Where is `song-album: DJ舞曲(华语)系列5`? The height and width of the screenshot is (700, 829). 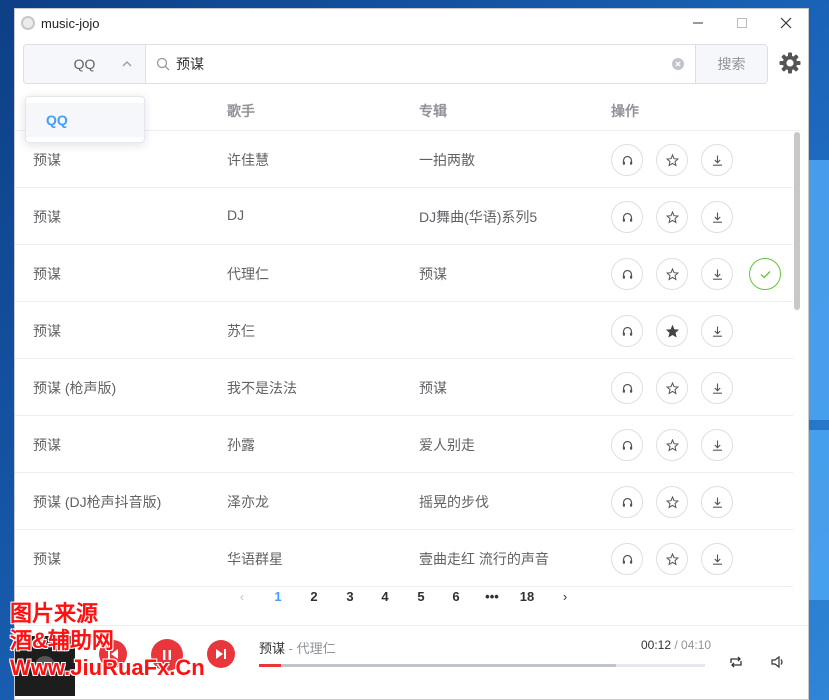 song-album: DJ舞曲(华语)系列5 is located at coordinates (478, 217).